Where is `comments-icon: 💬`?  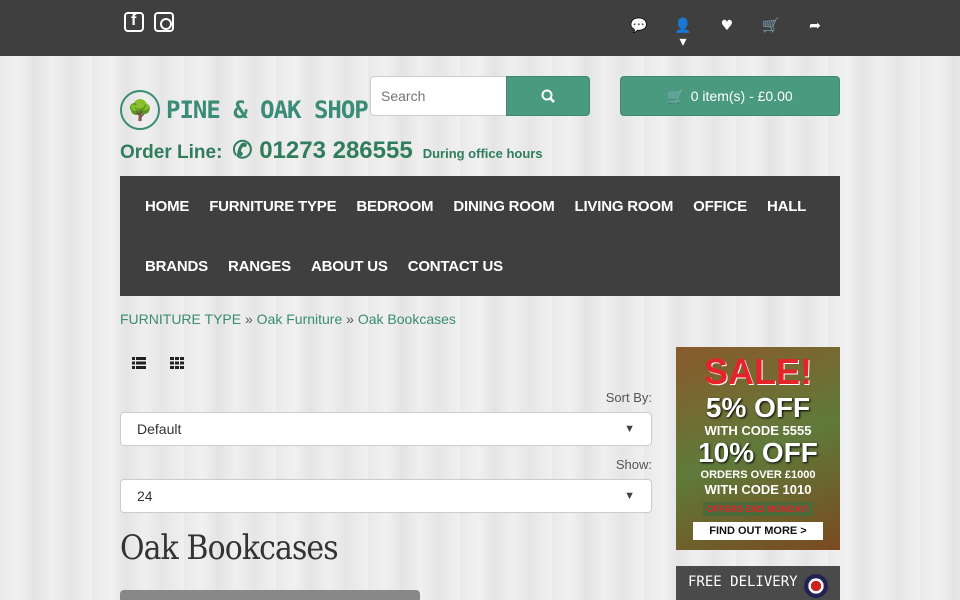 comments-icon: 💬 is located at coordinates (639, 34).